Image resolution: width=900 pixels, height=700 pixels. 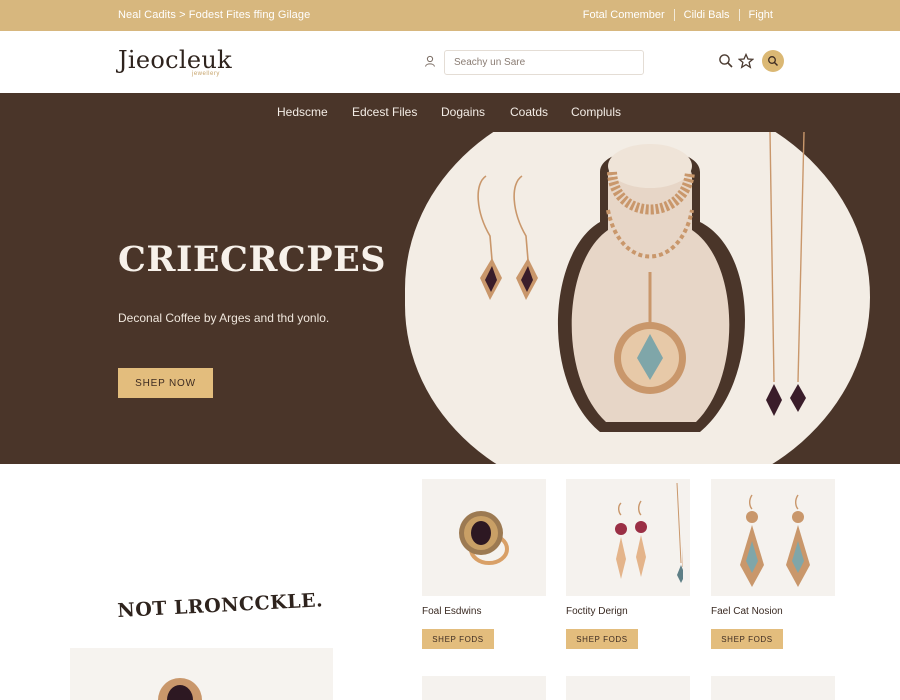 What do you see at coordinates (224, 318) in the screenshot?
I see `hero-subtitle: Deconal Coffee by Arges and thd yonlo.` at bounding box center [224, 318].